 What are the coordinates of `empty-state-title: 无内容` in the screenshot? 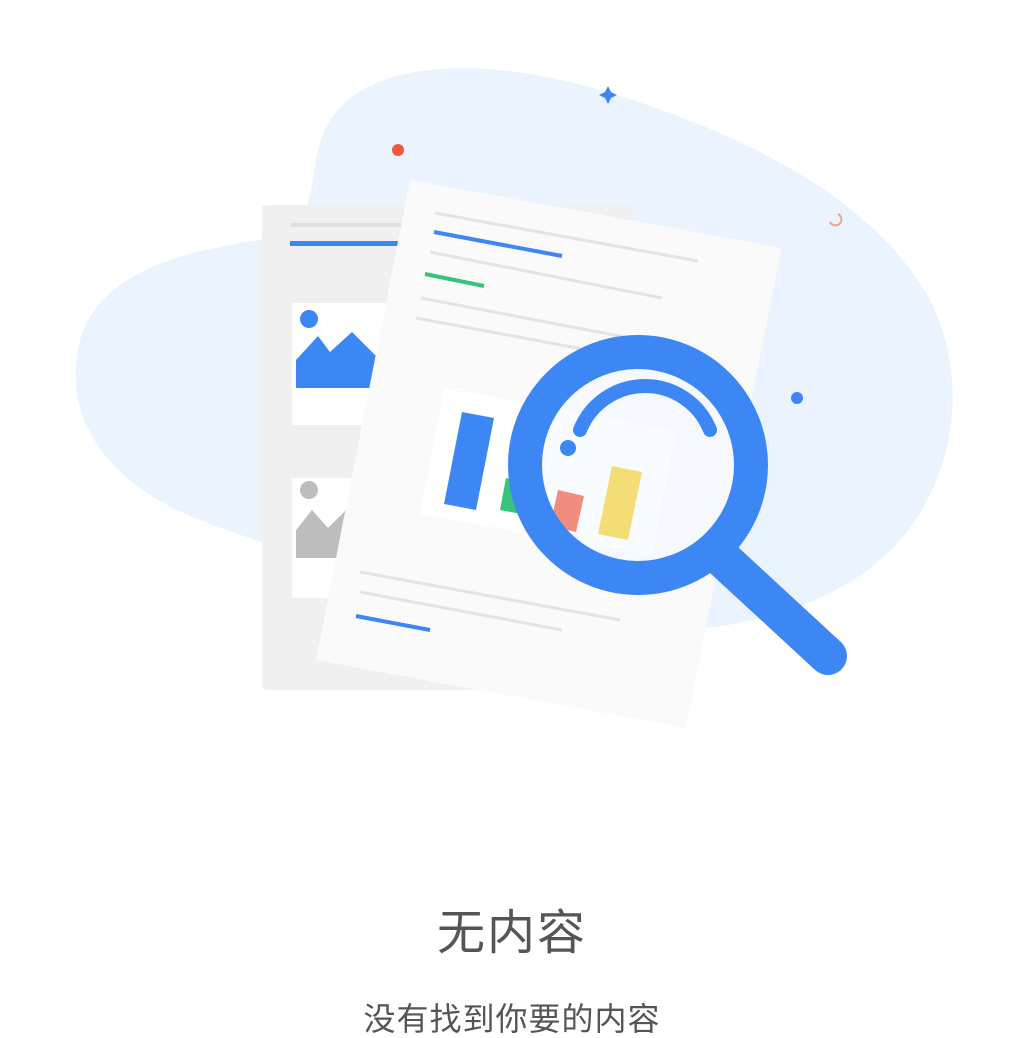 It's located at (511, 933).